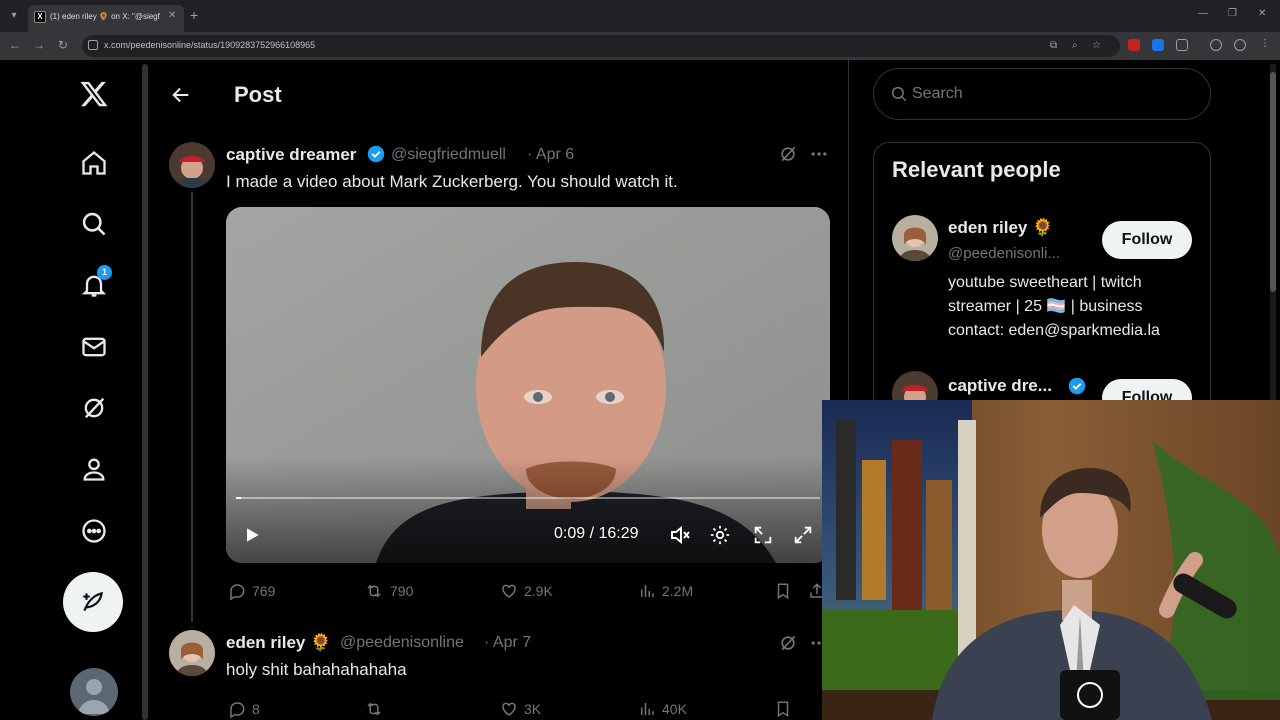  What do you see at coordinates (244, 709) in the screenshot?
I see `reply-reply-action: 8` at bounding box center [244, 709].